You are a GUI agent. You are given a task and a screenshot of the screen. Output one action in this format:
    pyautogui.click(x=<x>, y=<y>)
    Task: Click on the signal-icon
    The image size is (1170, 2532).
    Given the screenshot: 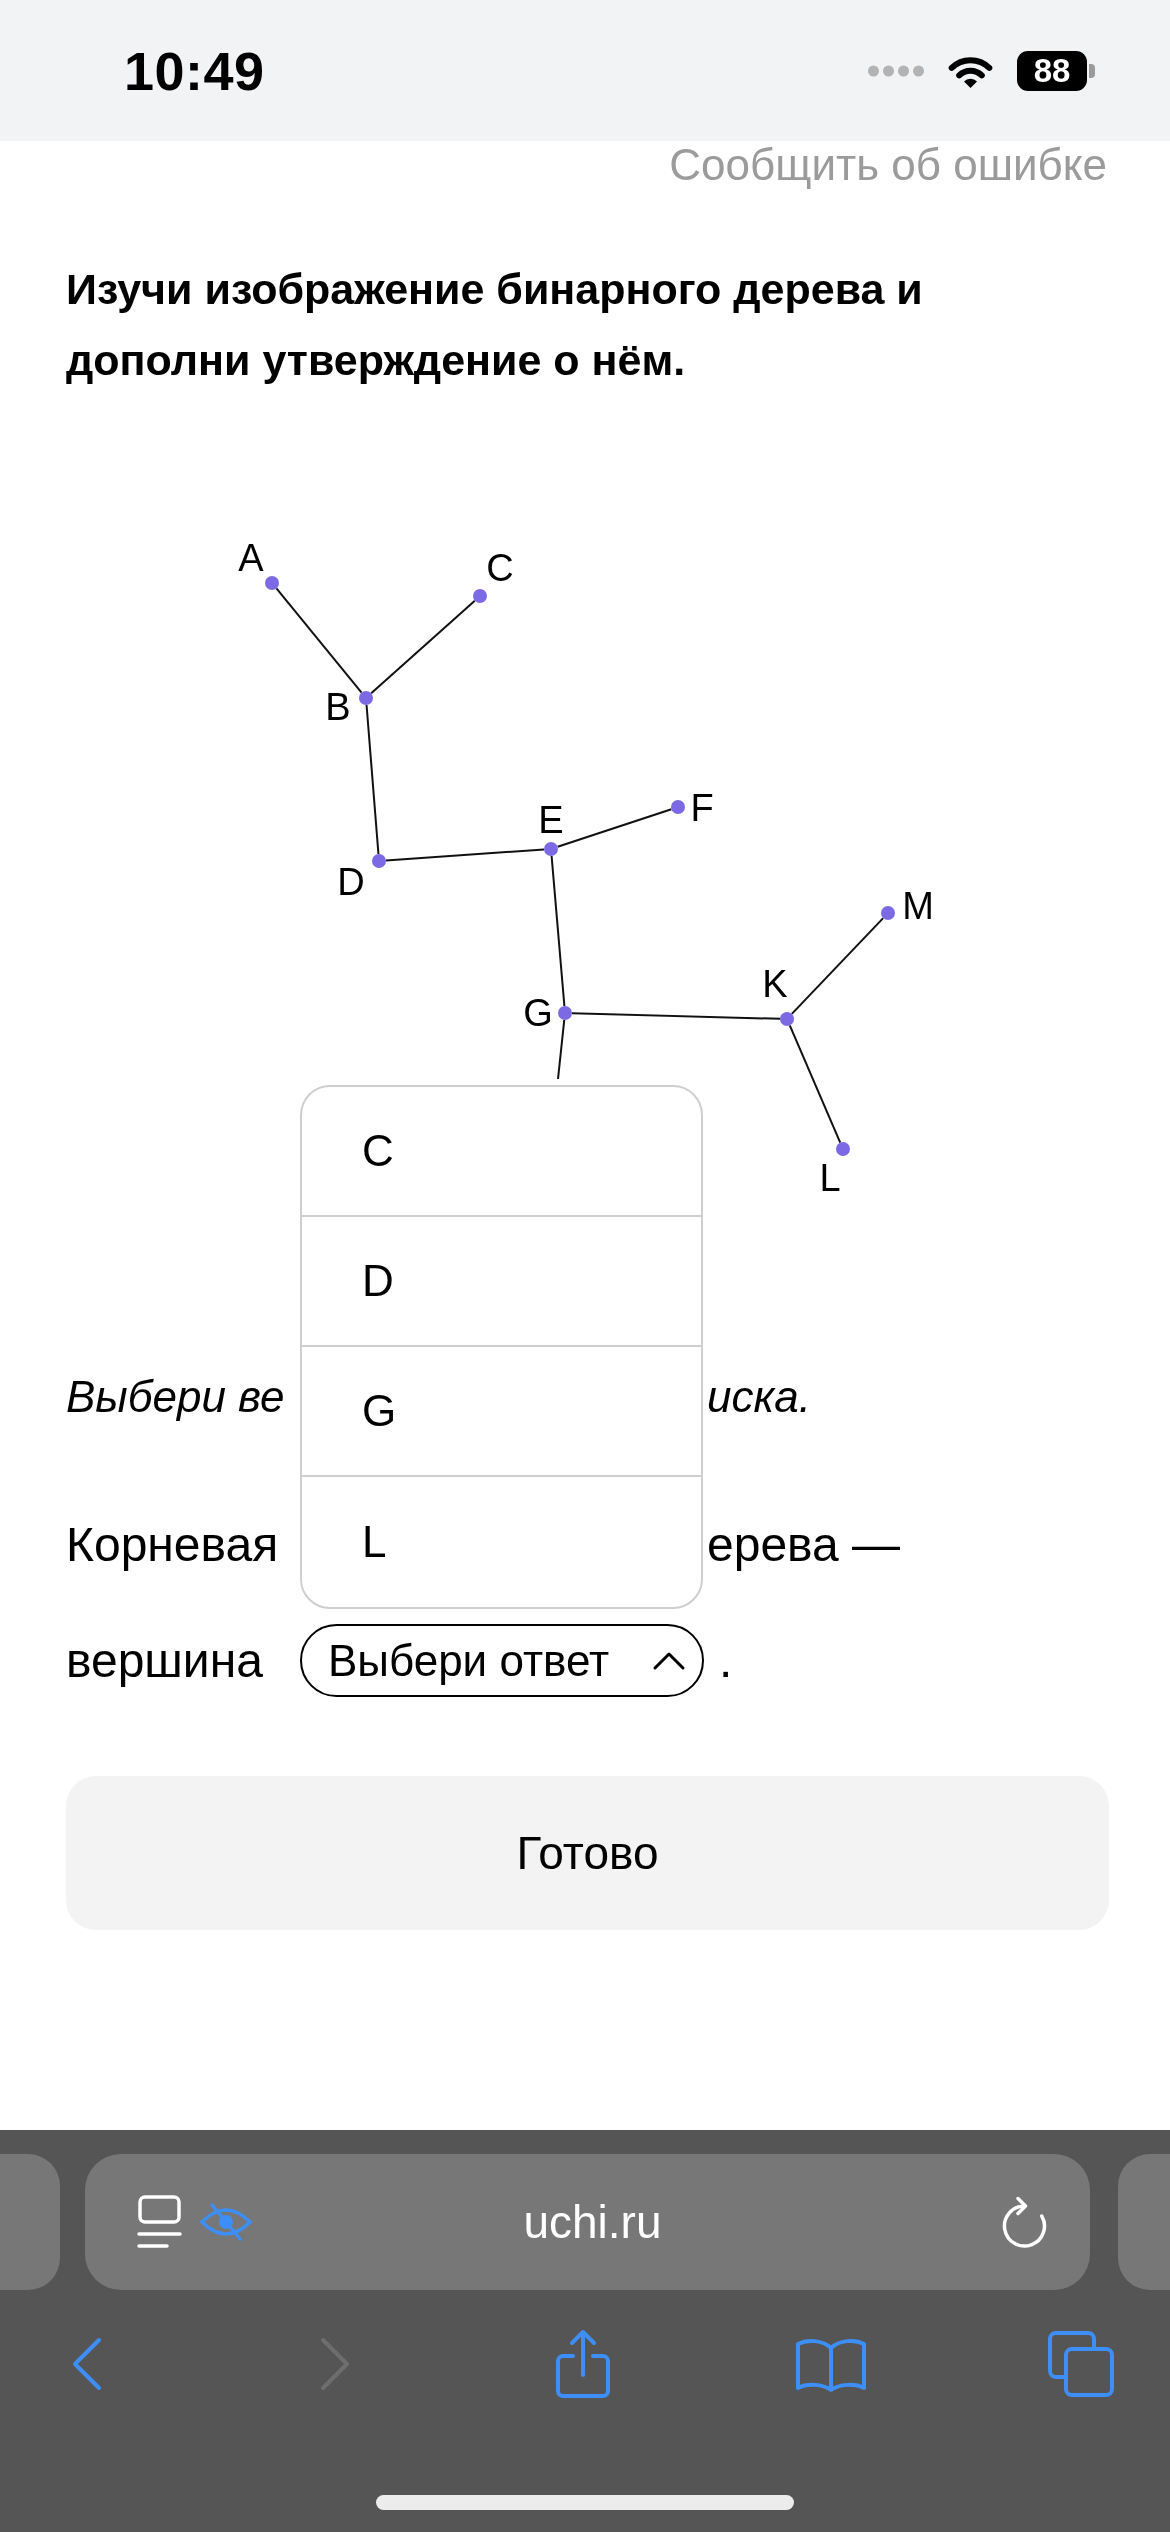 What is the action you would take?
    pyautogui.click(x=896, y=70)
    